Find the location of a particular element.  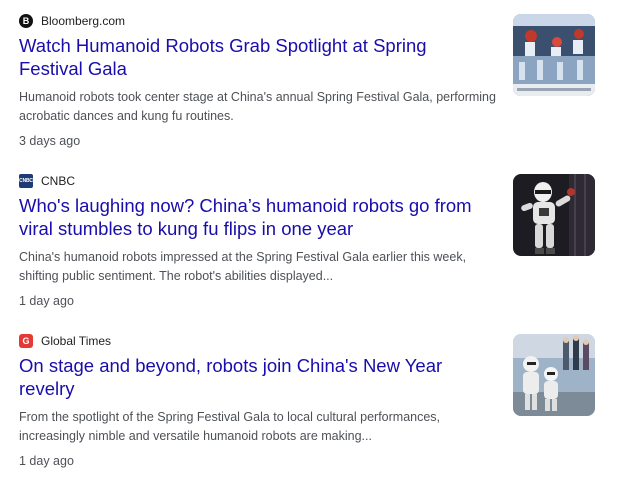

source-row: CNBC CNBC is located at coordinates (47, 181).